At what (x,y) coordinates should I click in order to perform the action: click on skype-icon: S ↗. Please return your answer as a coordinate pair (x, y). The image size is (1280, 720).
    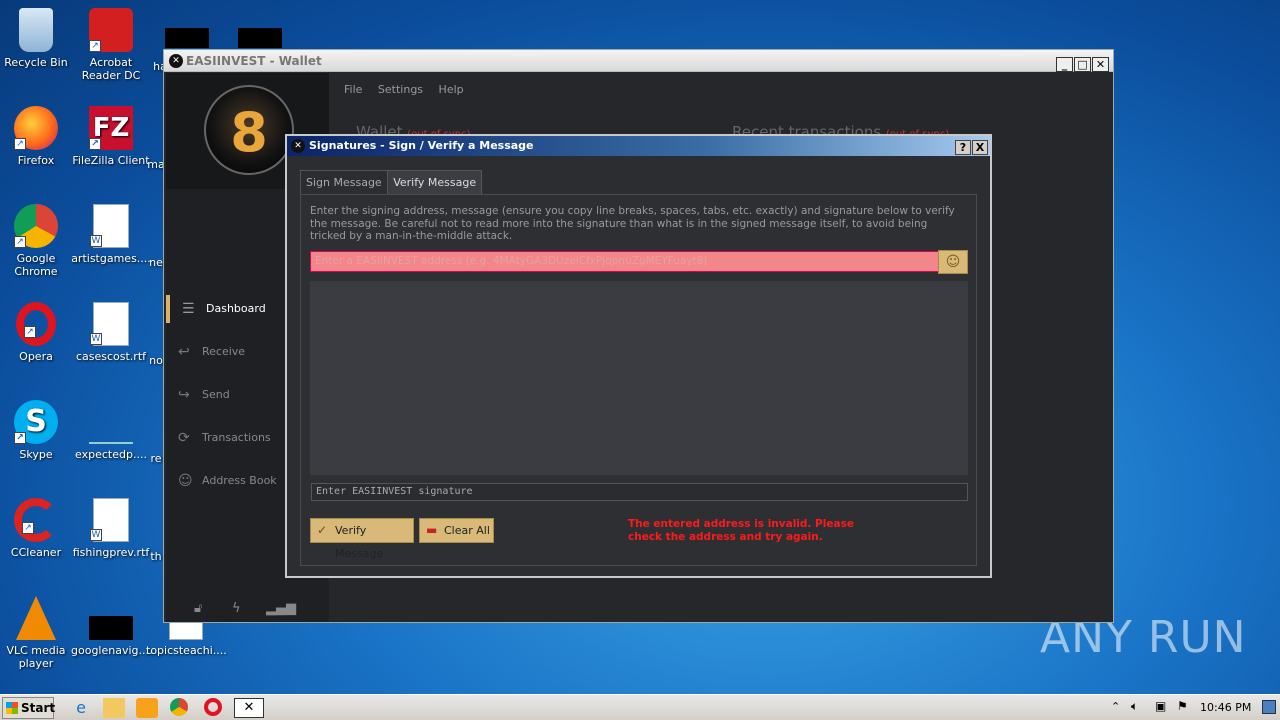
    Looking at the image, I should click on (36, 422).